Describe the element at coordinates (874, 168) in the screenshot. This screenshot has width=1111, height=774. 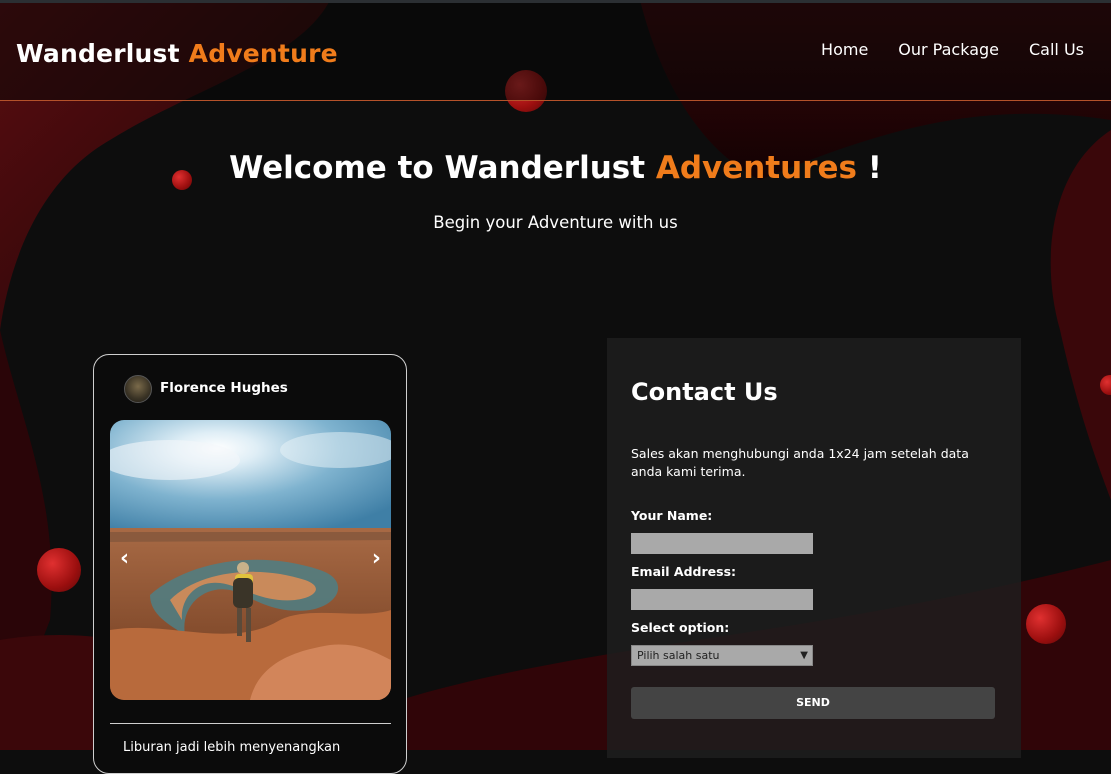
I see `hero-title-end: !` at that location.